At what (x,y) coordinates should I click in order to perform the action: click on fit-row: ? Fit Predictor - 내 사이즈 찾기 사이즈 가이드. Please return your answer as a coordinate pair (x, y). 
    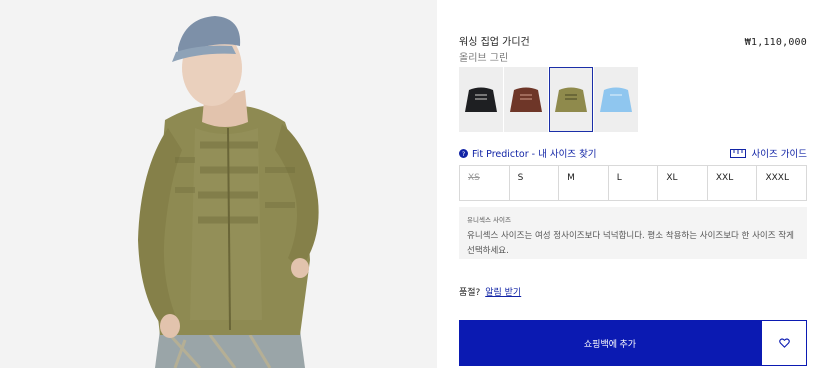
    Looking at the image, I should click on (633, 153).